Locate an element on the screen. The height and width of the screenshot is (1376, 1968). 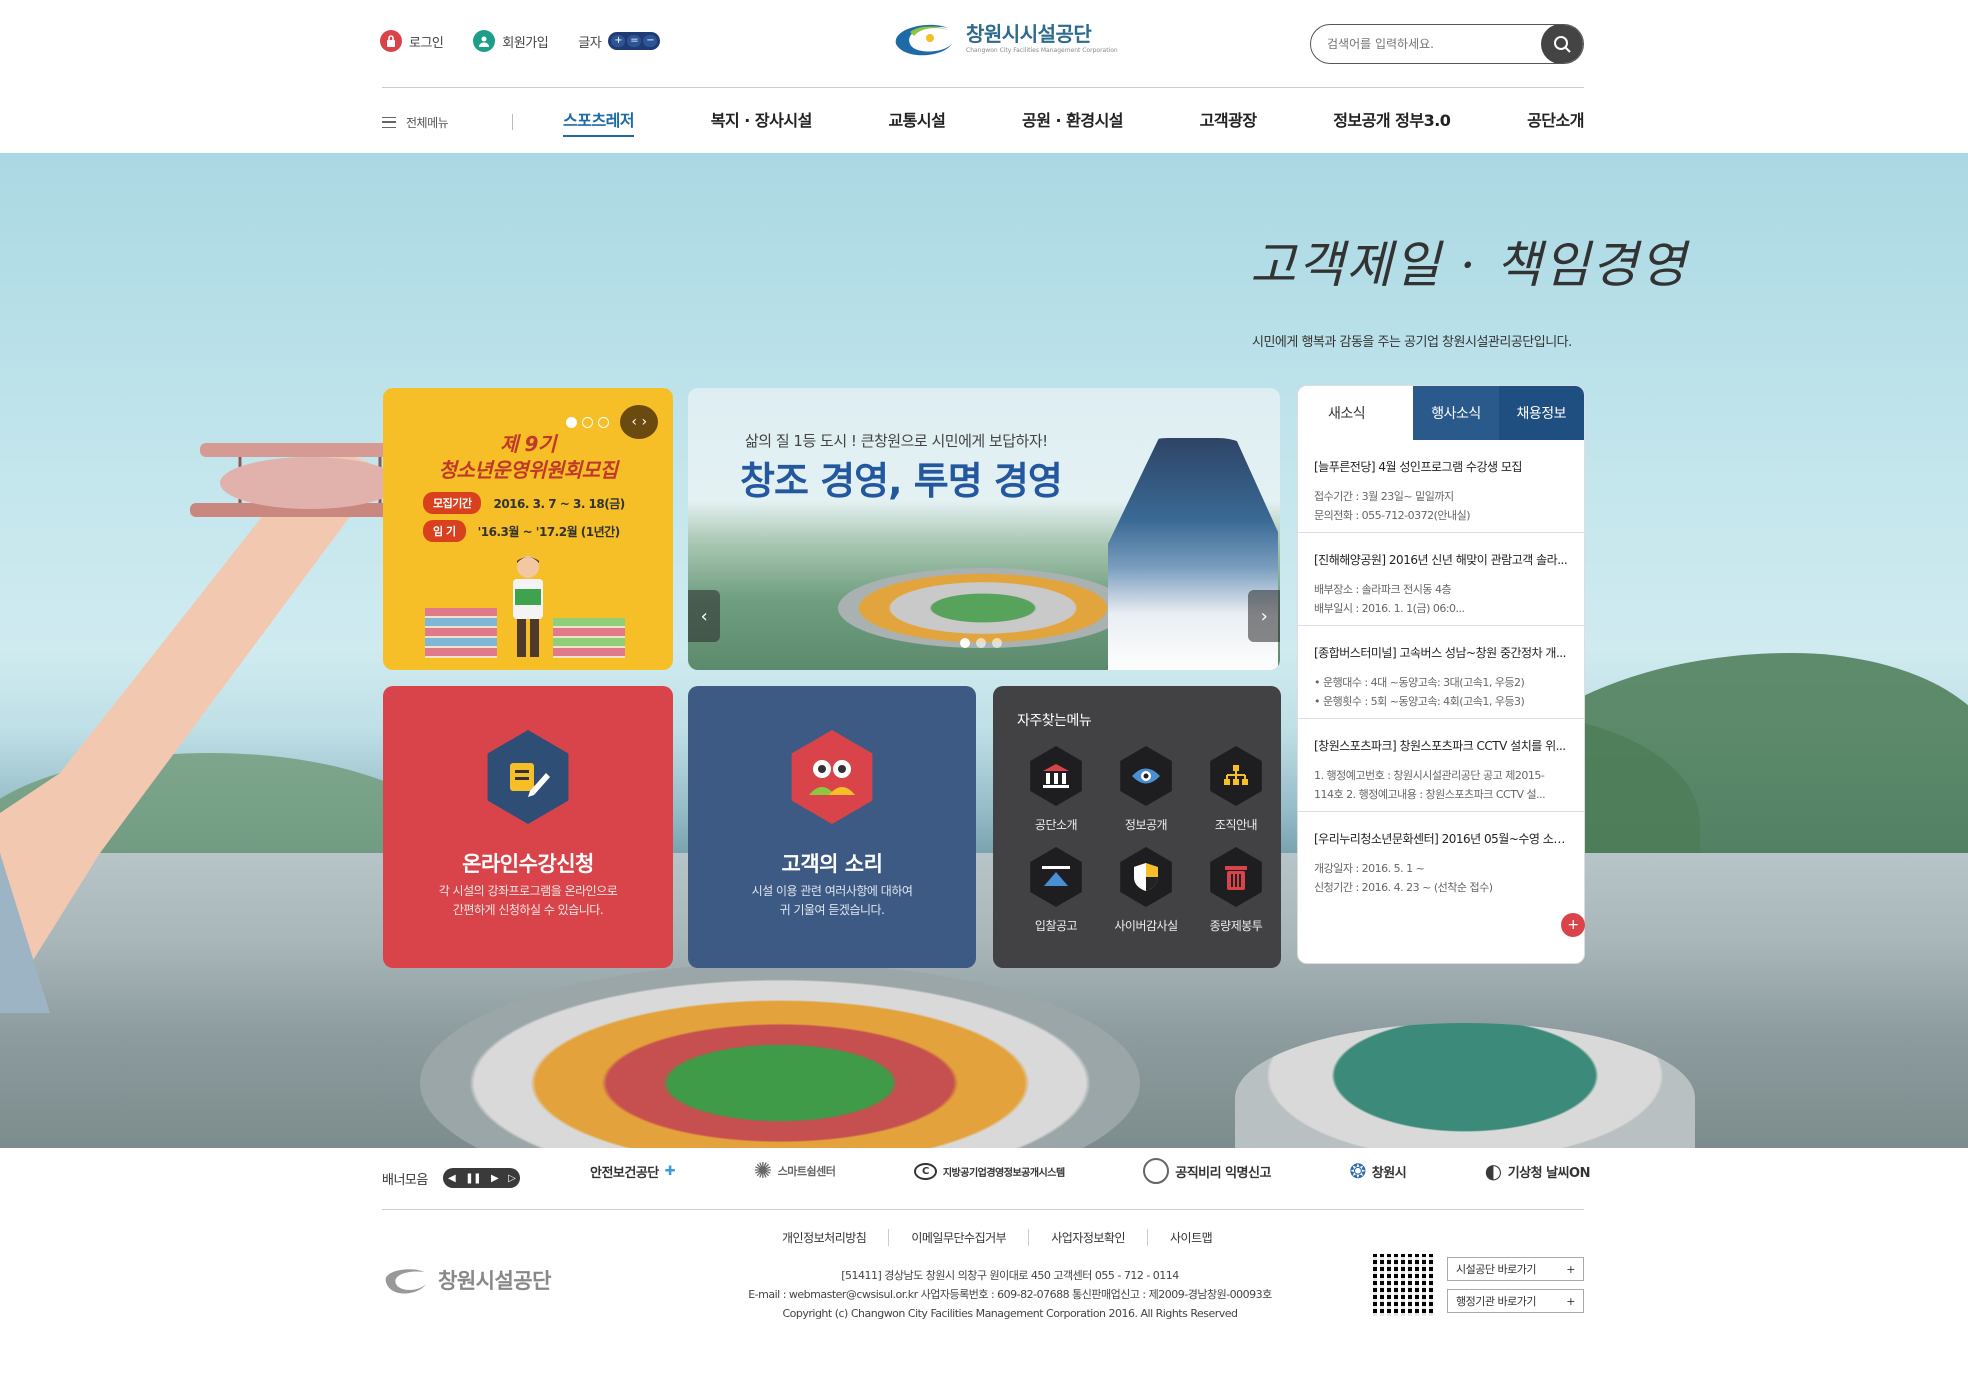
agency-shortcut-select: 행정기관 바로가기 + is located at coordinates (1515, 1301).